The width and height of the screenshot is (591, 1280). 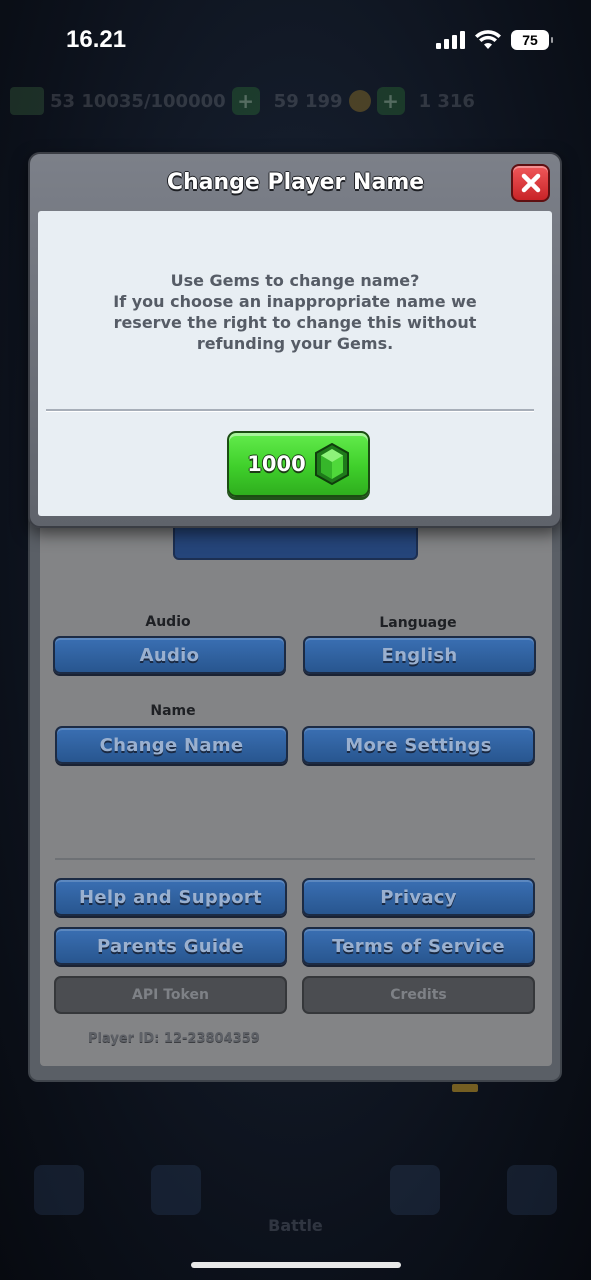 What do you see at coordinates (170, 946) in the screenshot?
I see `parents-guide-button: Parents Guide` at bounding box center [170, 946].